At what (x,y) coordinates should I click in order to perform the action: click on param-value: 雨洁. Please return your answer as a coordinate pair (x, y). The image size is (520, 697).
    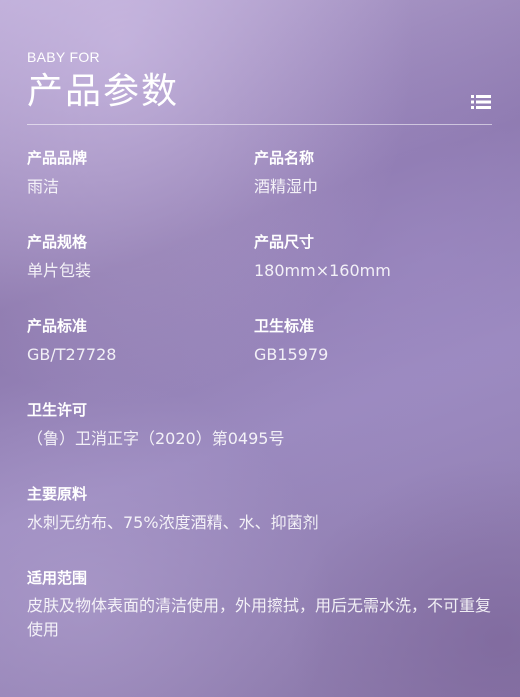
    Looking at the image, I should click on (43, 186).